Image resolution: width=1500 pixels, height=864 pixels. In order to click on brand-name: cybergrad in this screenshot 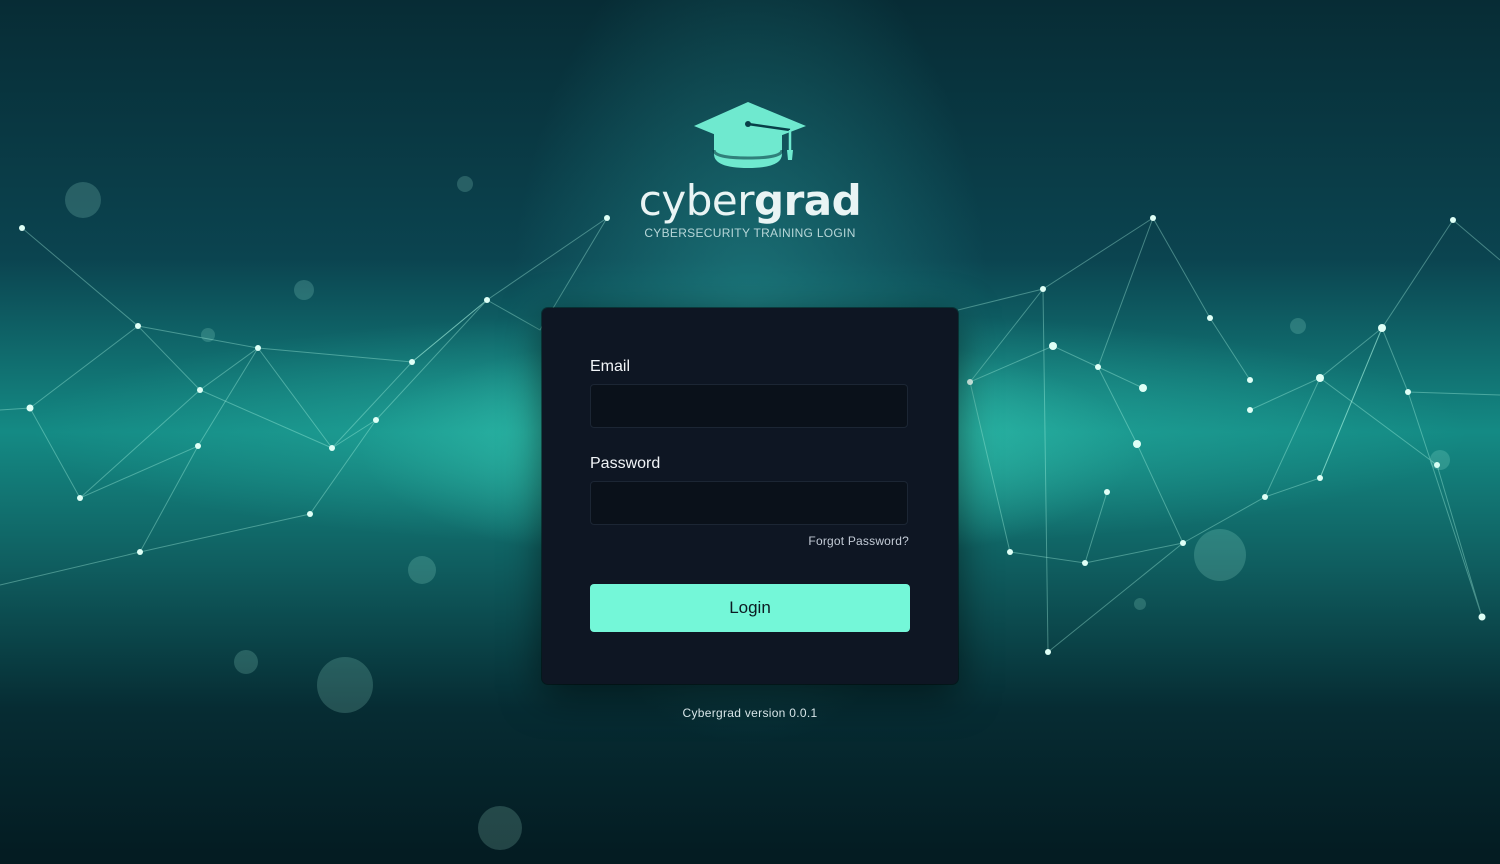, I will do `click(750, 201)`.